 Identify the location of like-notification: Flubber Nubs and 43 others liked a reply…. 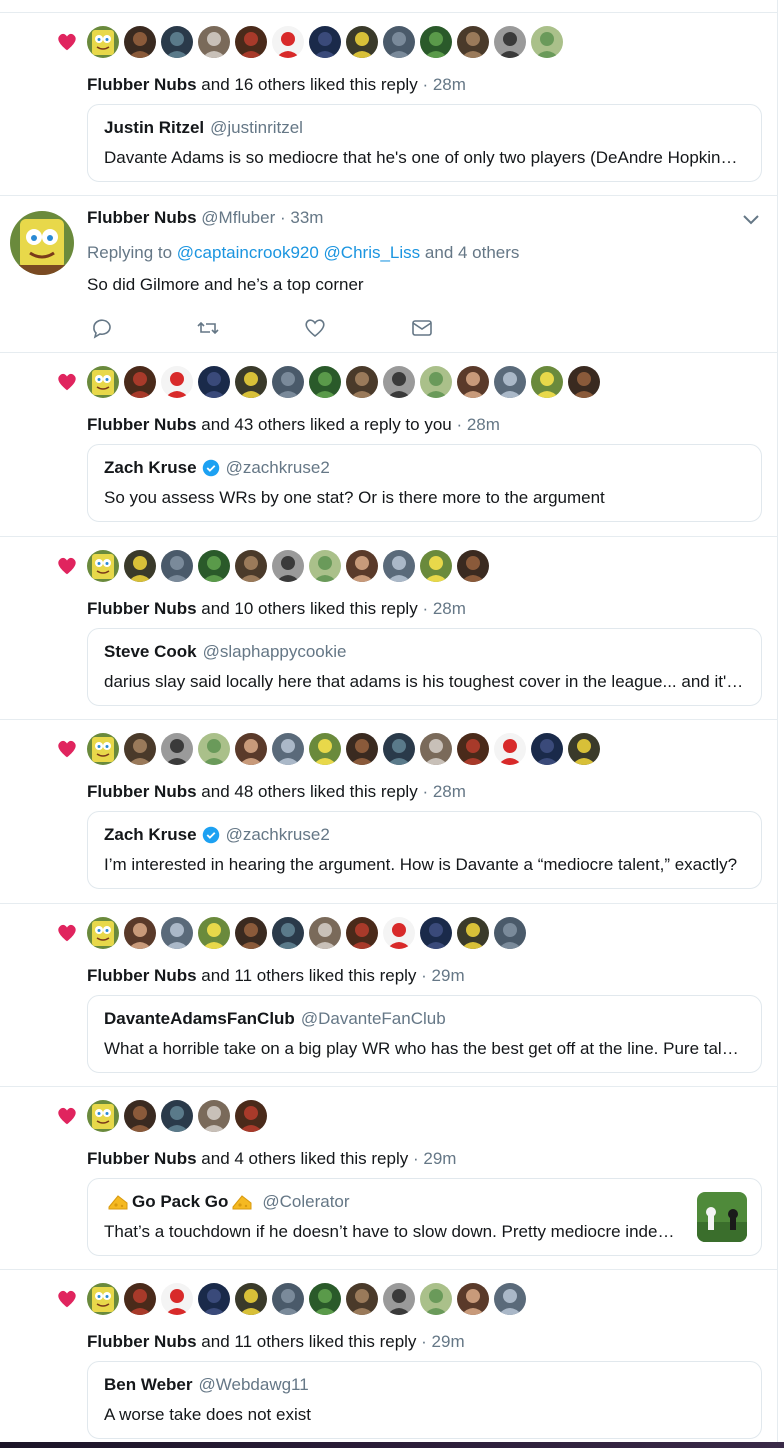
(389, 444).